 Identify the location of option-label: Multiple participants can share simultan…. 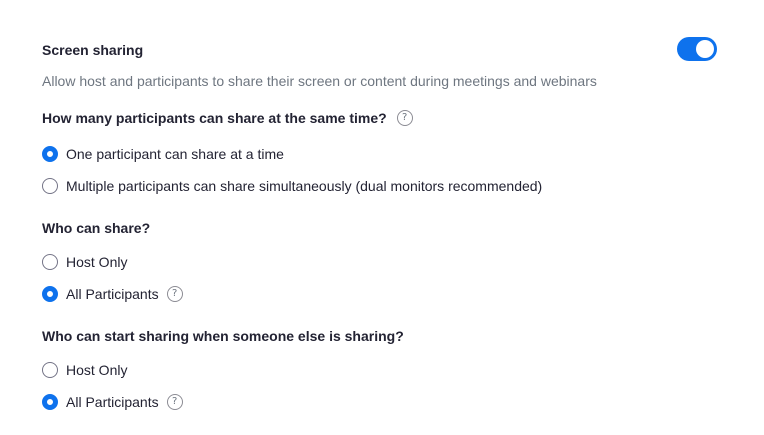
(304, 186).